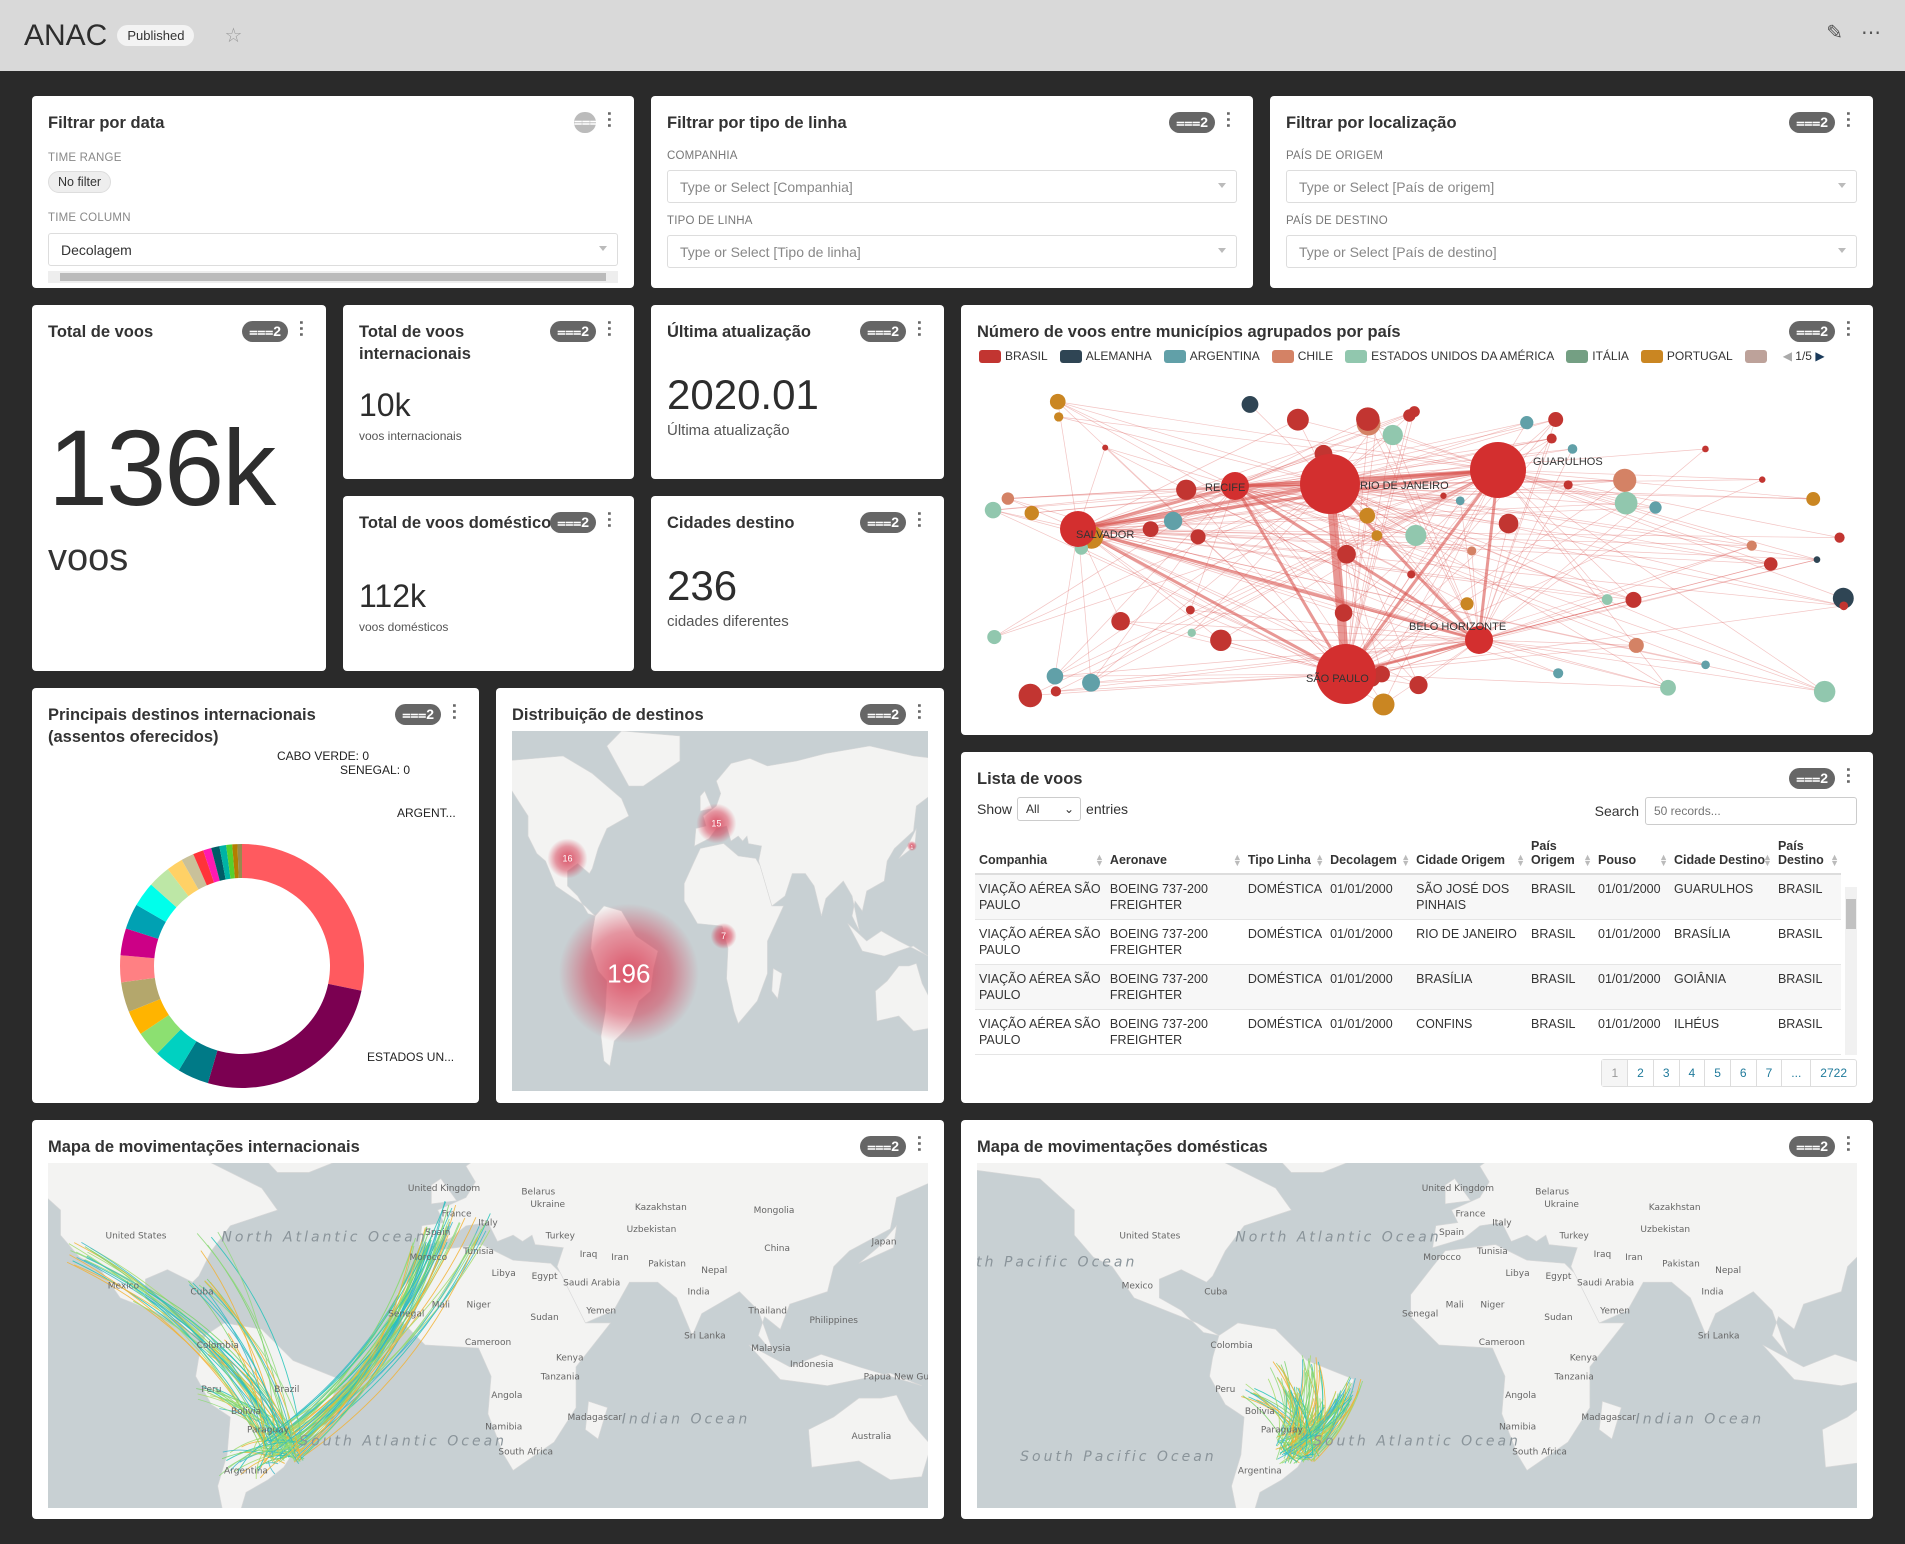 The height and width of the screenshot is (1544, 1905). What do you see at coordinates (1013, 356) in the screenshot?
I see `legend-item: BRASIL` at bounding box center [1013, 356].